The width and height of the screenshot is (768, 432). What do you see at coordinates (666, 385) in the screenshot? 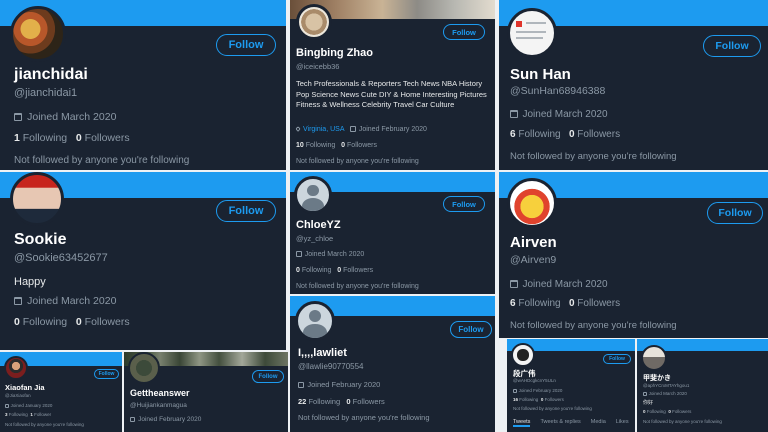
I see `user-handle: @aphYCrxMTAYhgou1` at bounding box center [666, 385].